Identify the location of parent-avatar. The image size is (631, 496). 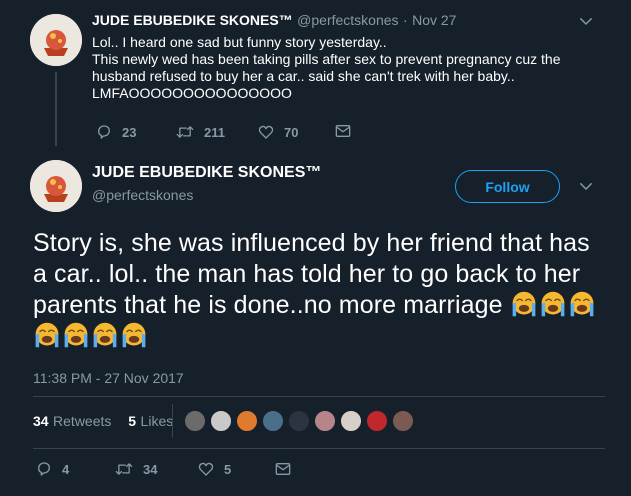
(56, 40).